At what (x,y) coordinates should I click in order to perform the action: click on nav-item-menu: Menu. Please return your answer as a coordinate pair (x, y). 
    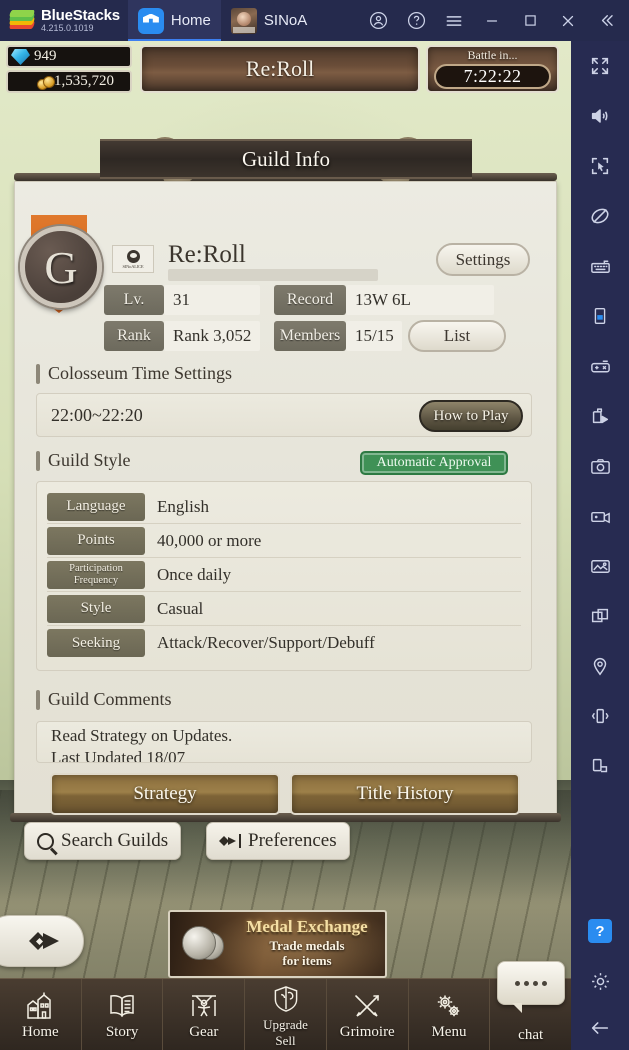
    Looking at the image, I should click on (449, 1014).